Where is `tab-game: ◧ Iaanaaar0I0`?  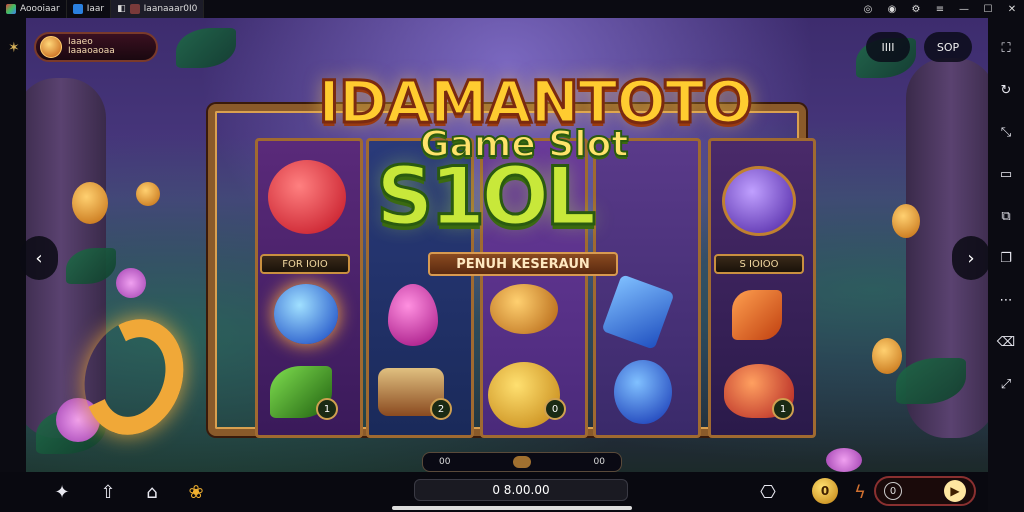 tab-game: ◧ Iaanaaar0I0 is located at coordinates (158, 9).